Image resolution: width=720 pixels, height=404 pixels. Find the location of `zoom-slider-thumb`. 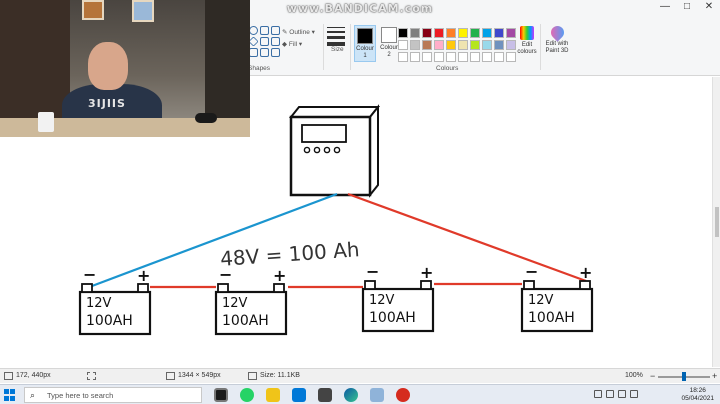

zoom-slider-thumb is located at coordinates (684, 376).